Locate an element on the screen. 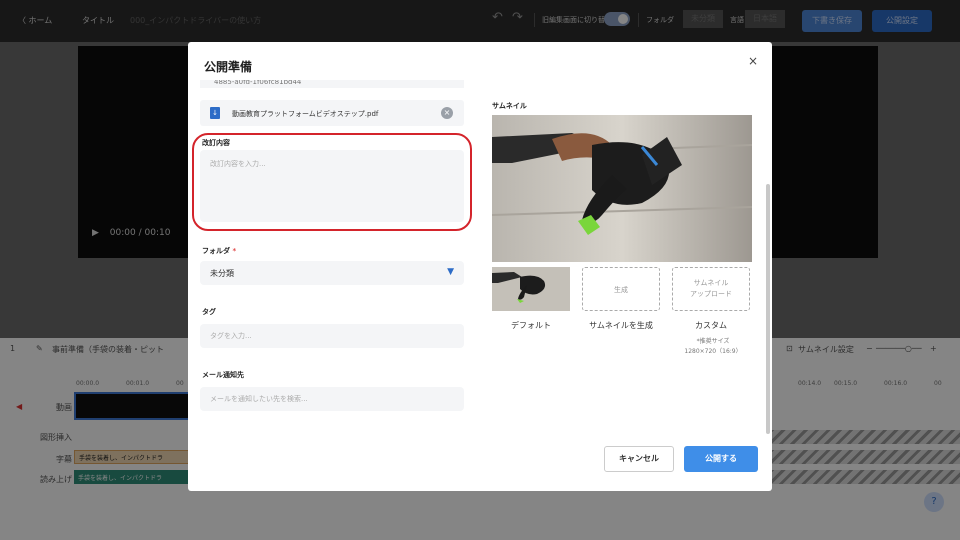 The image size is (960, 540). attachment-item-partial: 4885-a0fd-1f06fc81bd44 is located at coordinates (332, 84).